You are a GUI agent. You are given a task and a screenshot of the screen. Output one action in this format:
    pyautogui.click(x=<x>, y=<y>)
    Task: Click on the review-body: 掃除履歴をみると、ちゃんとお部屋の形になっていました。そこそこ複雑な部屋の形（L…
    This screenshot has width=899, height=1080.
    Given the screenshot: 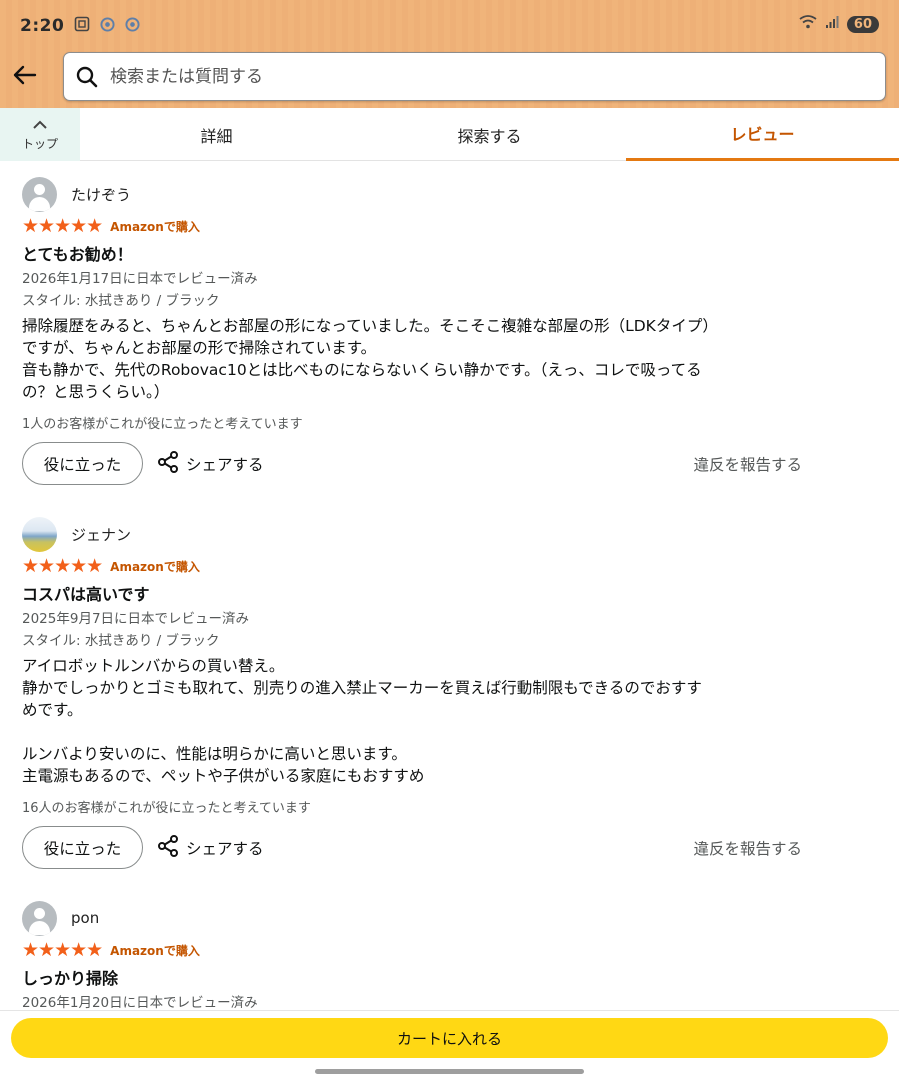 What is the action you would take?
    pyautogui.click(x=370, y=359)
    